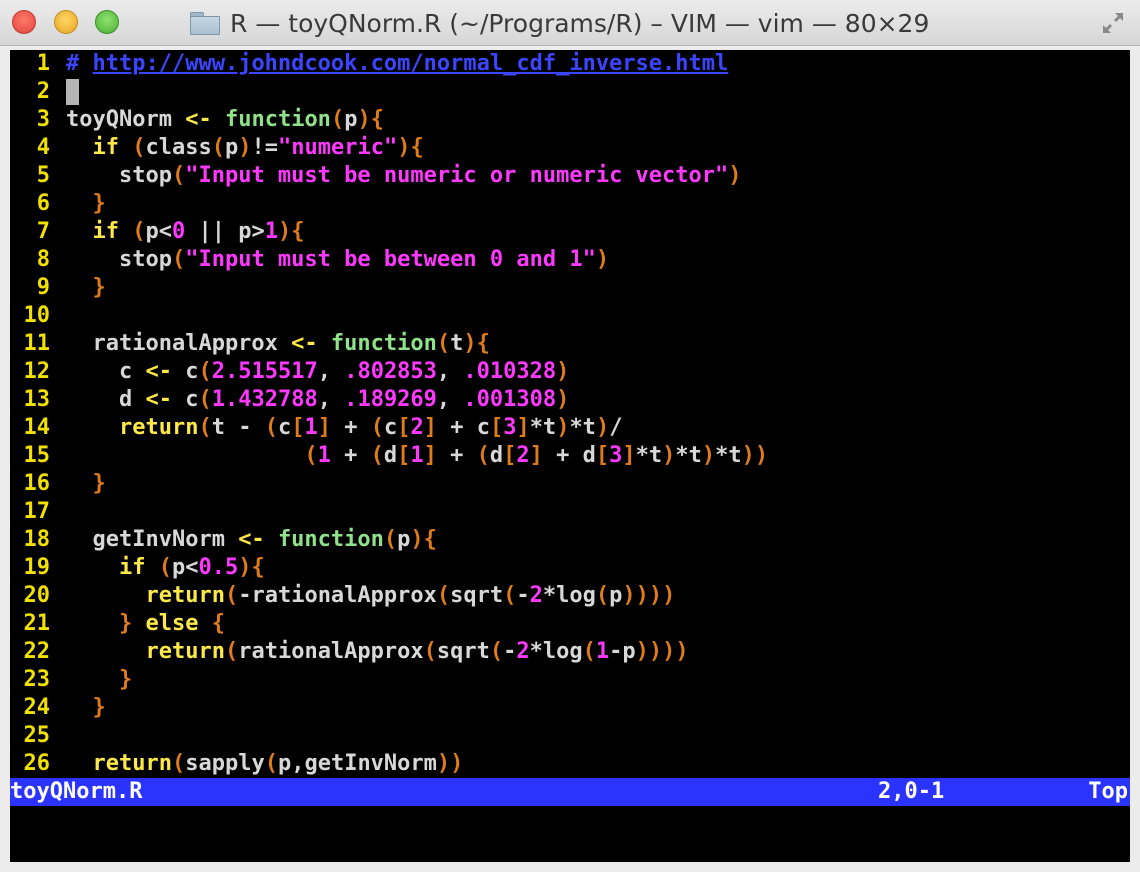 The width and height of the screenshot is (1140, 872). I want to click on code-token: p, so click(351, 119).